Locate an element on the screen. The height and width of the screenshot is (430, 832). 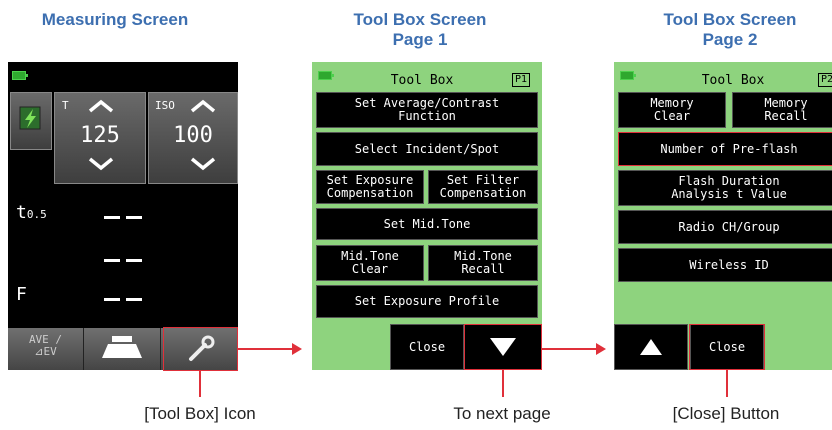
caption-close-button: [Close] Button is located at coordinates (726, 413).